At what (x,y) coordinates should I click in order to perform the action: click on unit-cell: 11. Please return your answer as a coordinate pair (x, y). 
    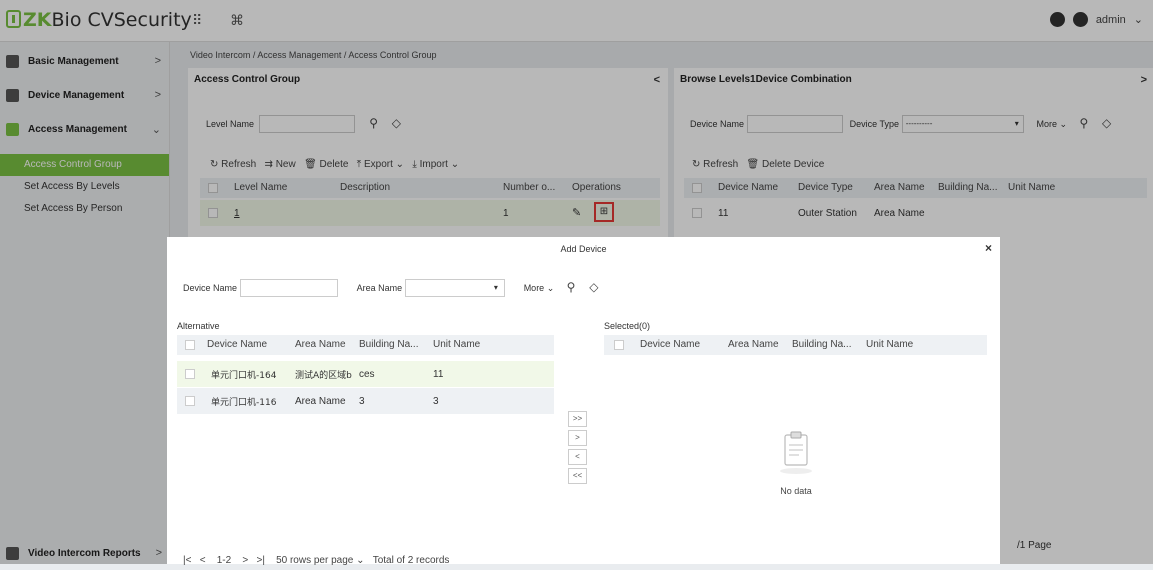
    Looking at the image, I should click on (438, 374).